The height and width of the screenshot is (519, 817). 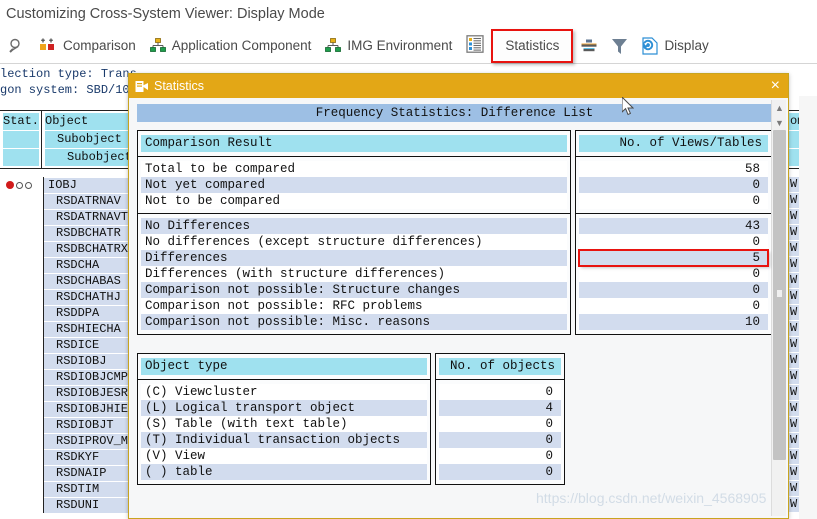 I want to click on document-list-button, so click(x=475, y=46).